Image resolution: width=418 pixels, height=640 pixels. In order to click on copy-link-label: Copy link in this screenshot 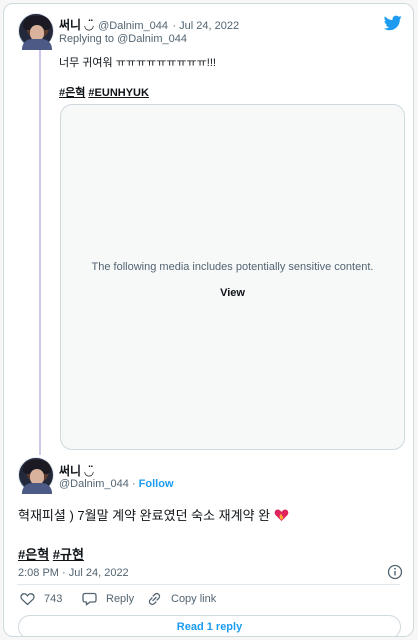, I will do `click(194, 599)`.